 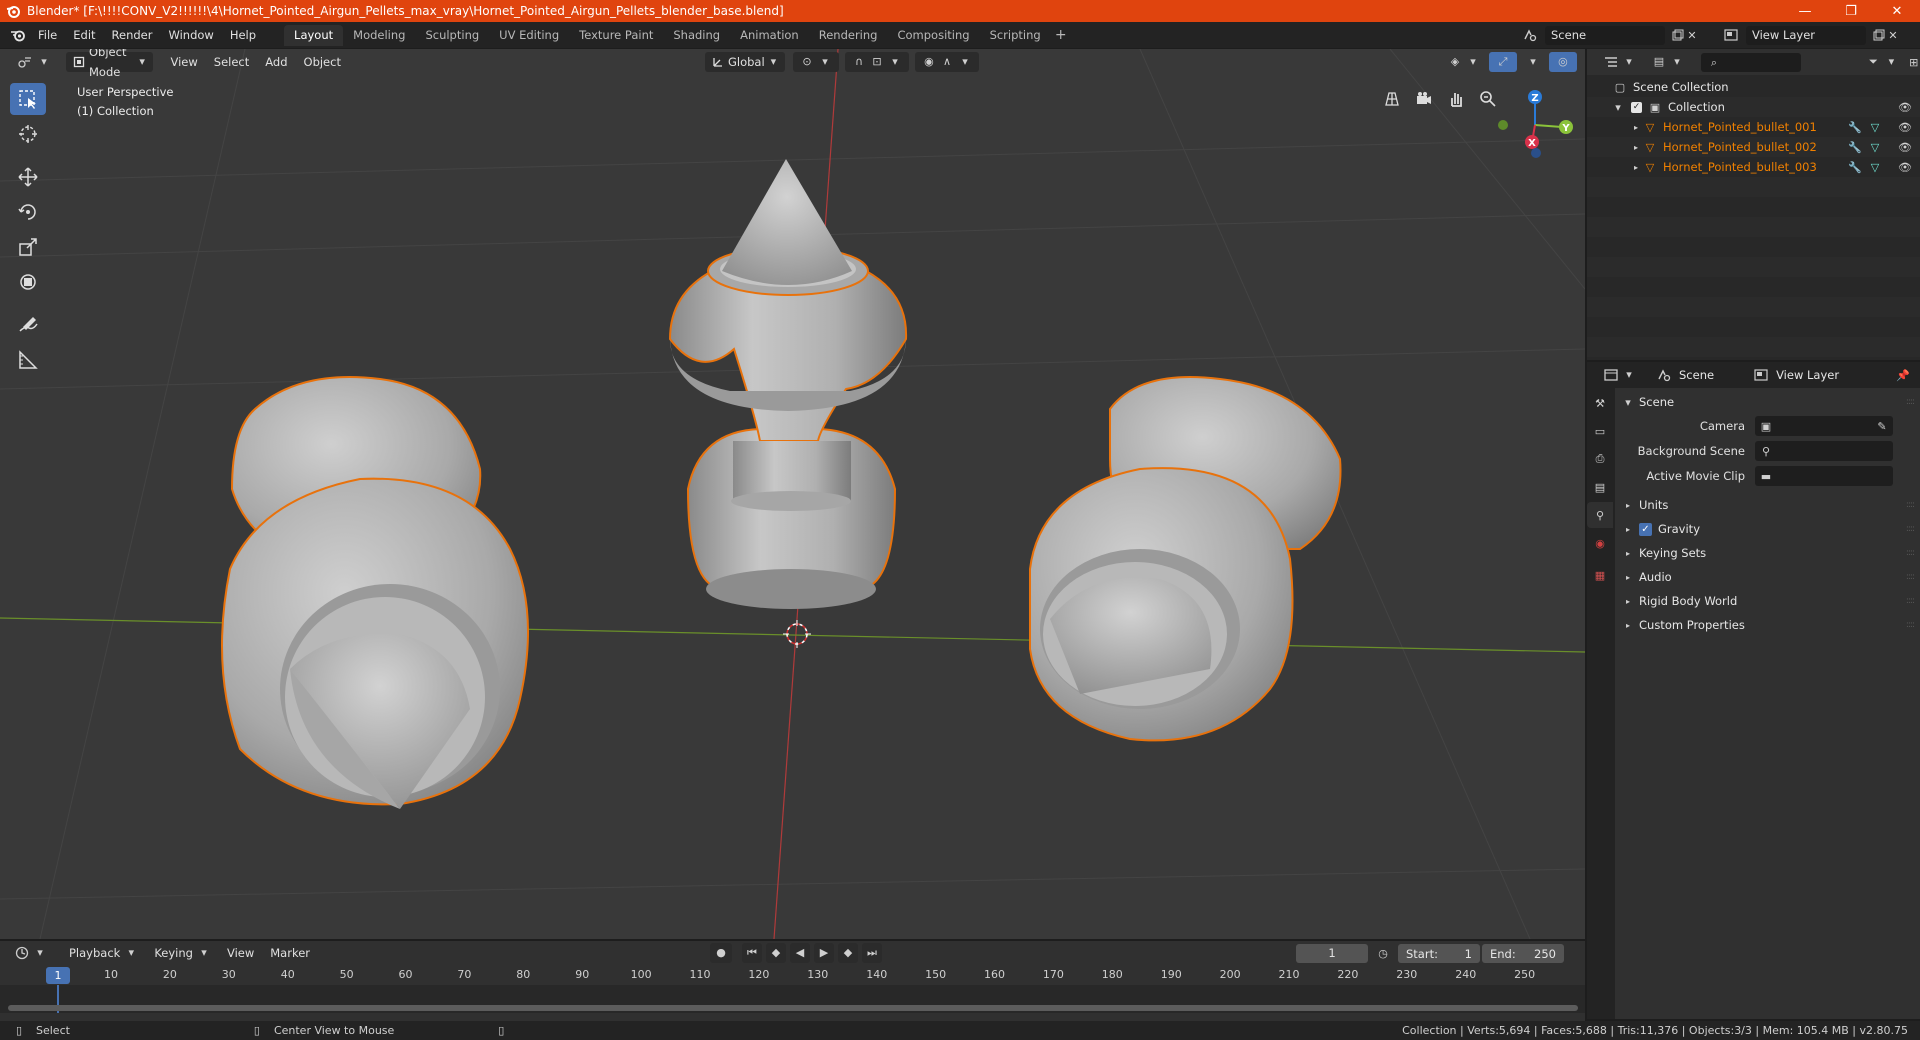 What do you see at coordinates (1533, 62) in the screenshot?
I see `gizmo-dropdown: ▾` at bounding box center [1533, 62].